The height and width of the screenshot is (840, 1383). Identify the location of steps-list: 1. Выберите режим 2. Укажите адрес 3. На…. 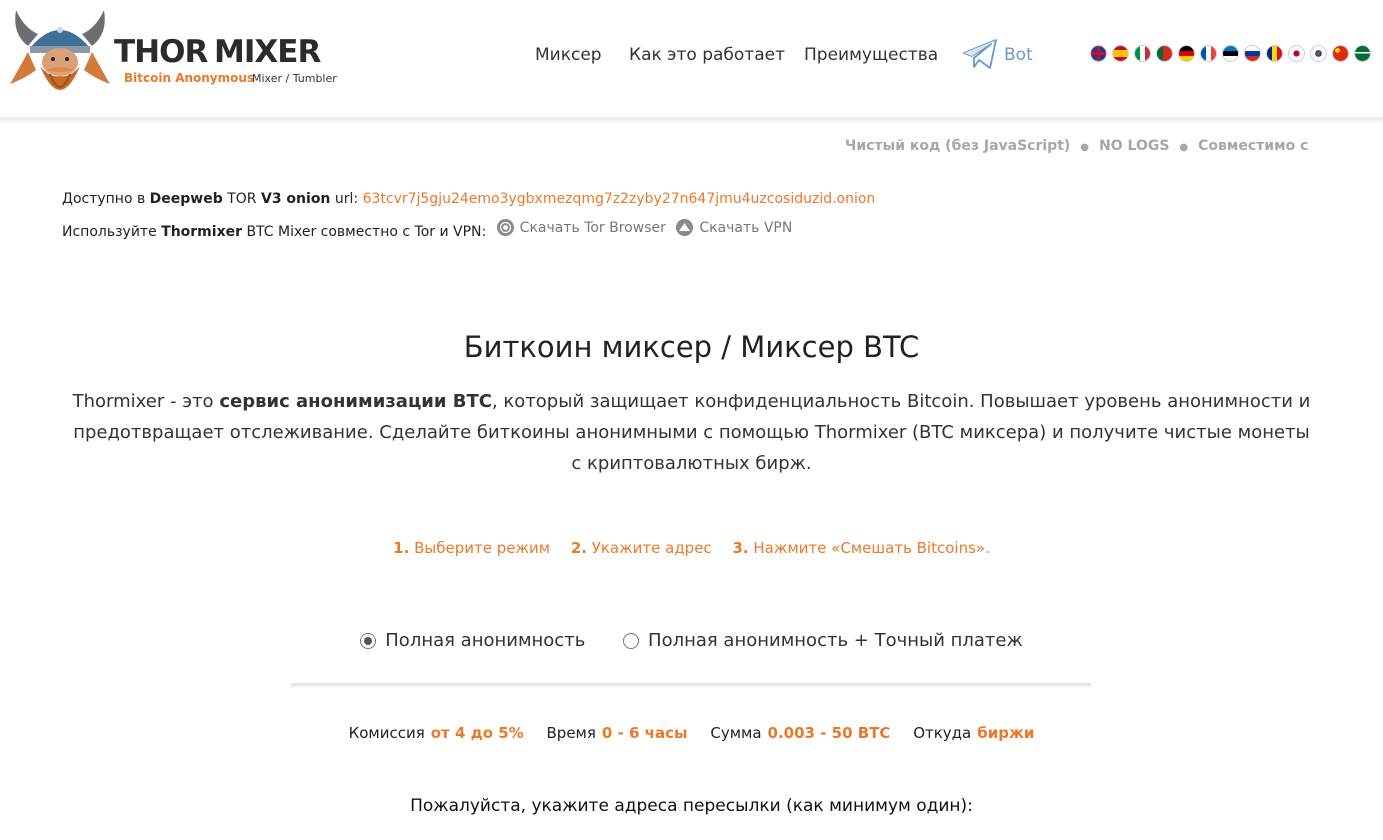
(691, 548).